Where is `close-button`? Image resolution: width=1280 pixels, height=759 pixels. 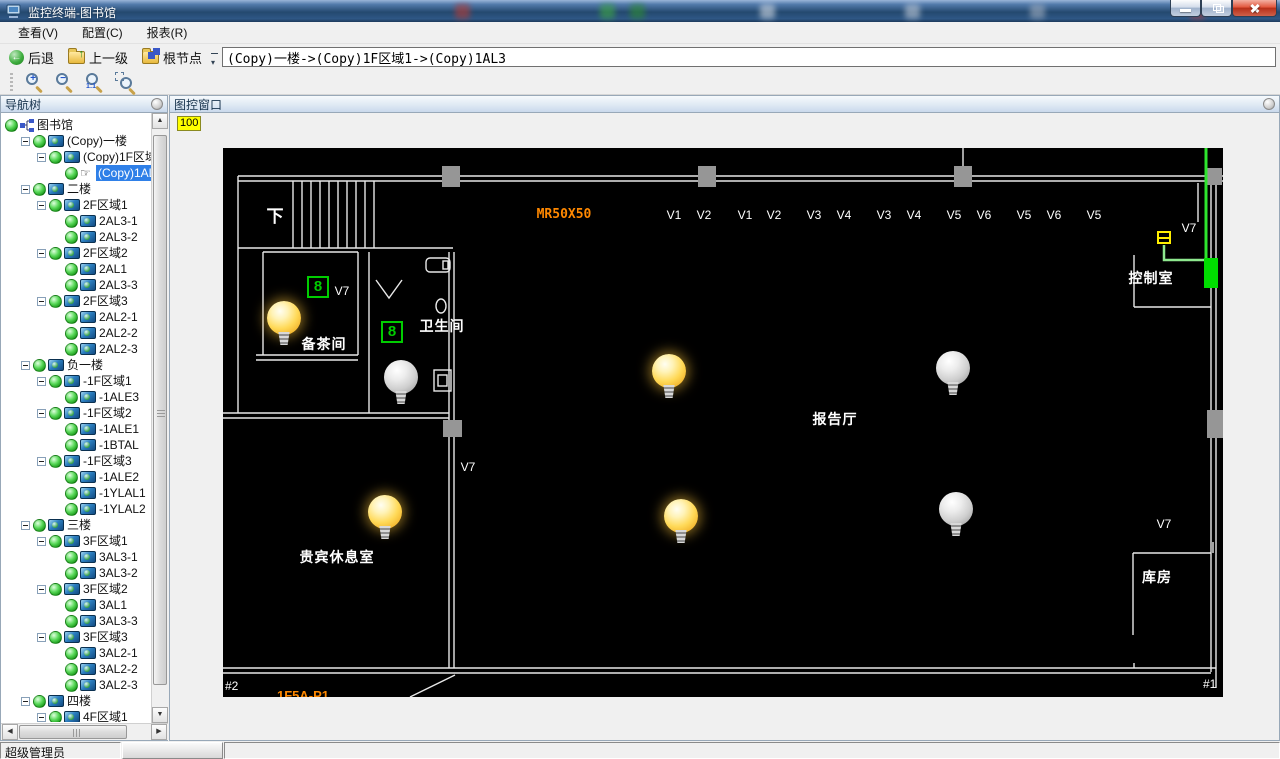
close-button is located at coordinates (1254, 8).